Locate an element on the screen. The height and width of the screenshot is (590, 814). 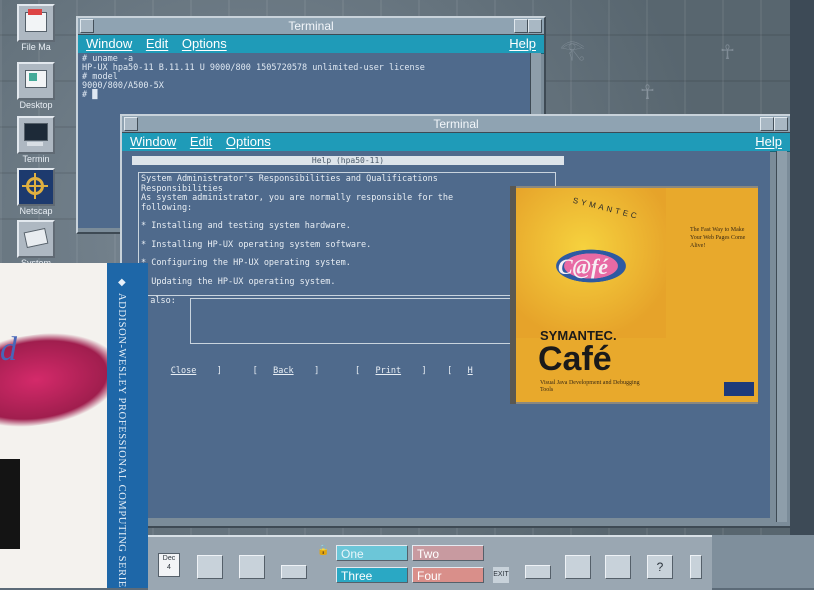
desktop-icon-file-manager: File Ma is located at coordinates (36, 30).